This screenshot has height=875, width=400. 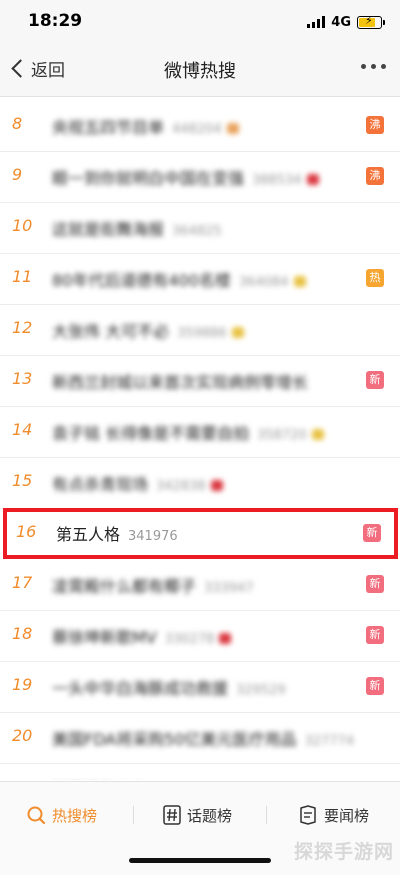 What do you see at coordinates (108, 229) in the screenshot?
I see `topic-title: 这就是街舞海报` at bounding box center [108, 229].